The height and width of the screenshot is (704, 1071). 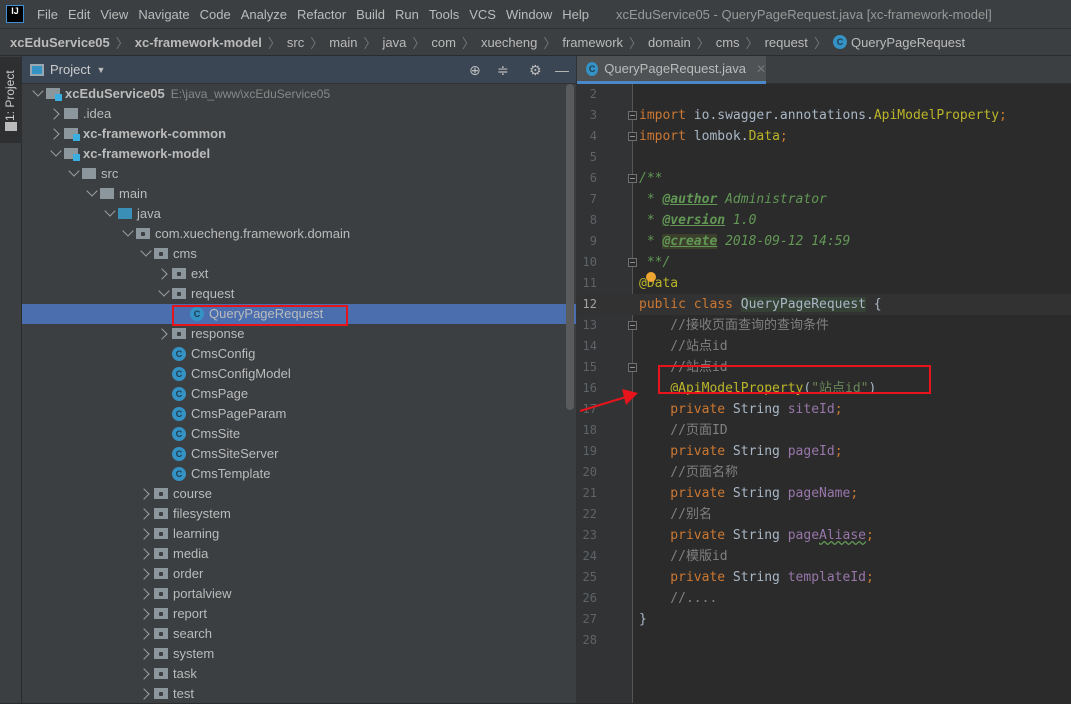 What do you see at coordinates (299, 534) in the screenshot?
I see `tree-item-learning: learning` at bounding box center [299, 534].